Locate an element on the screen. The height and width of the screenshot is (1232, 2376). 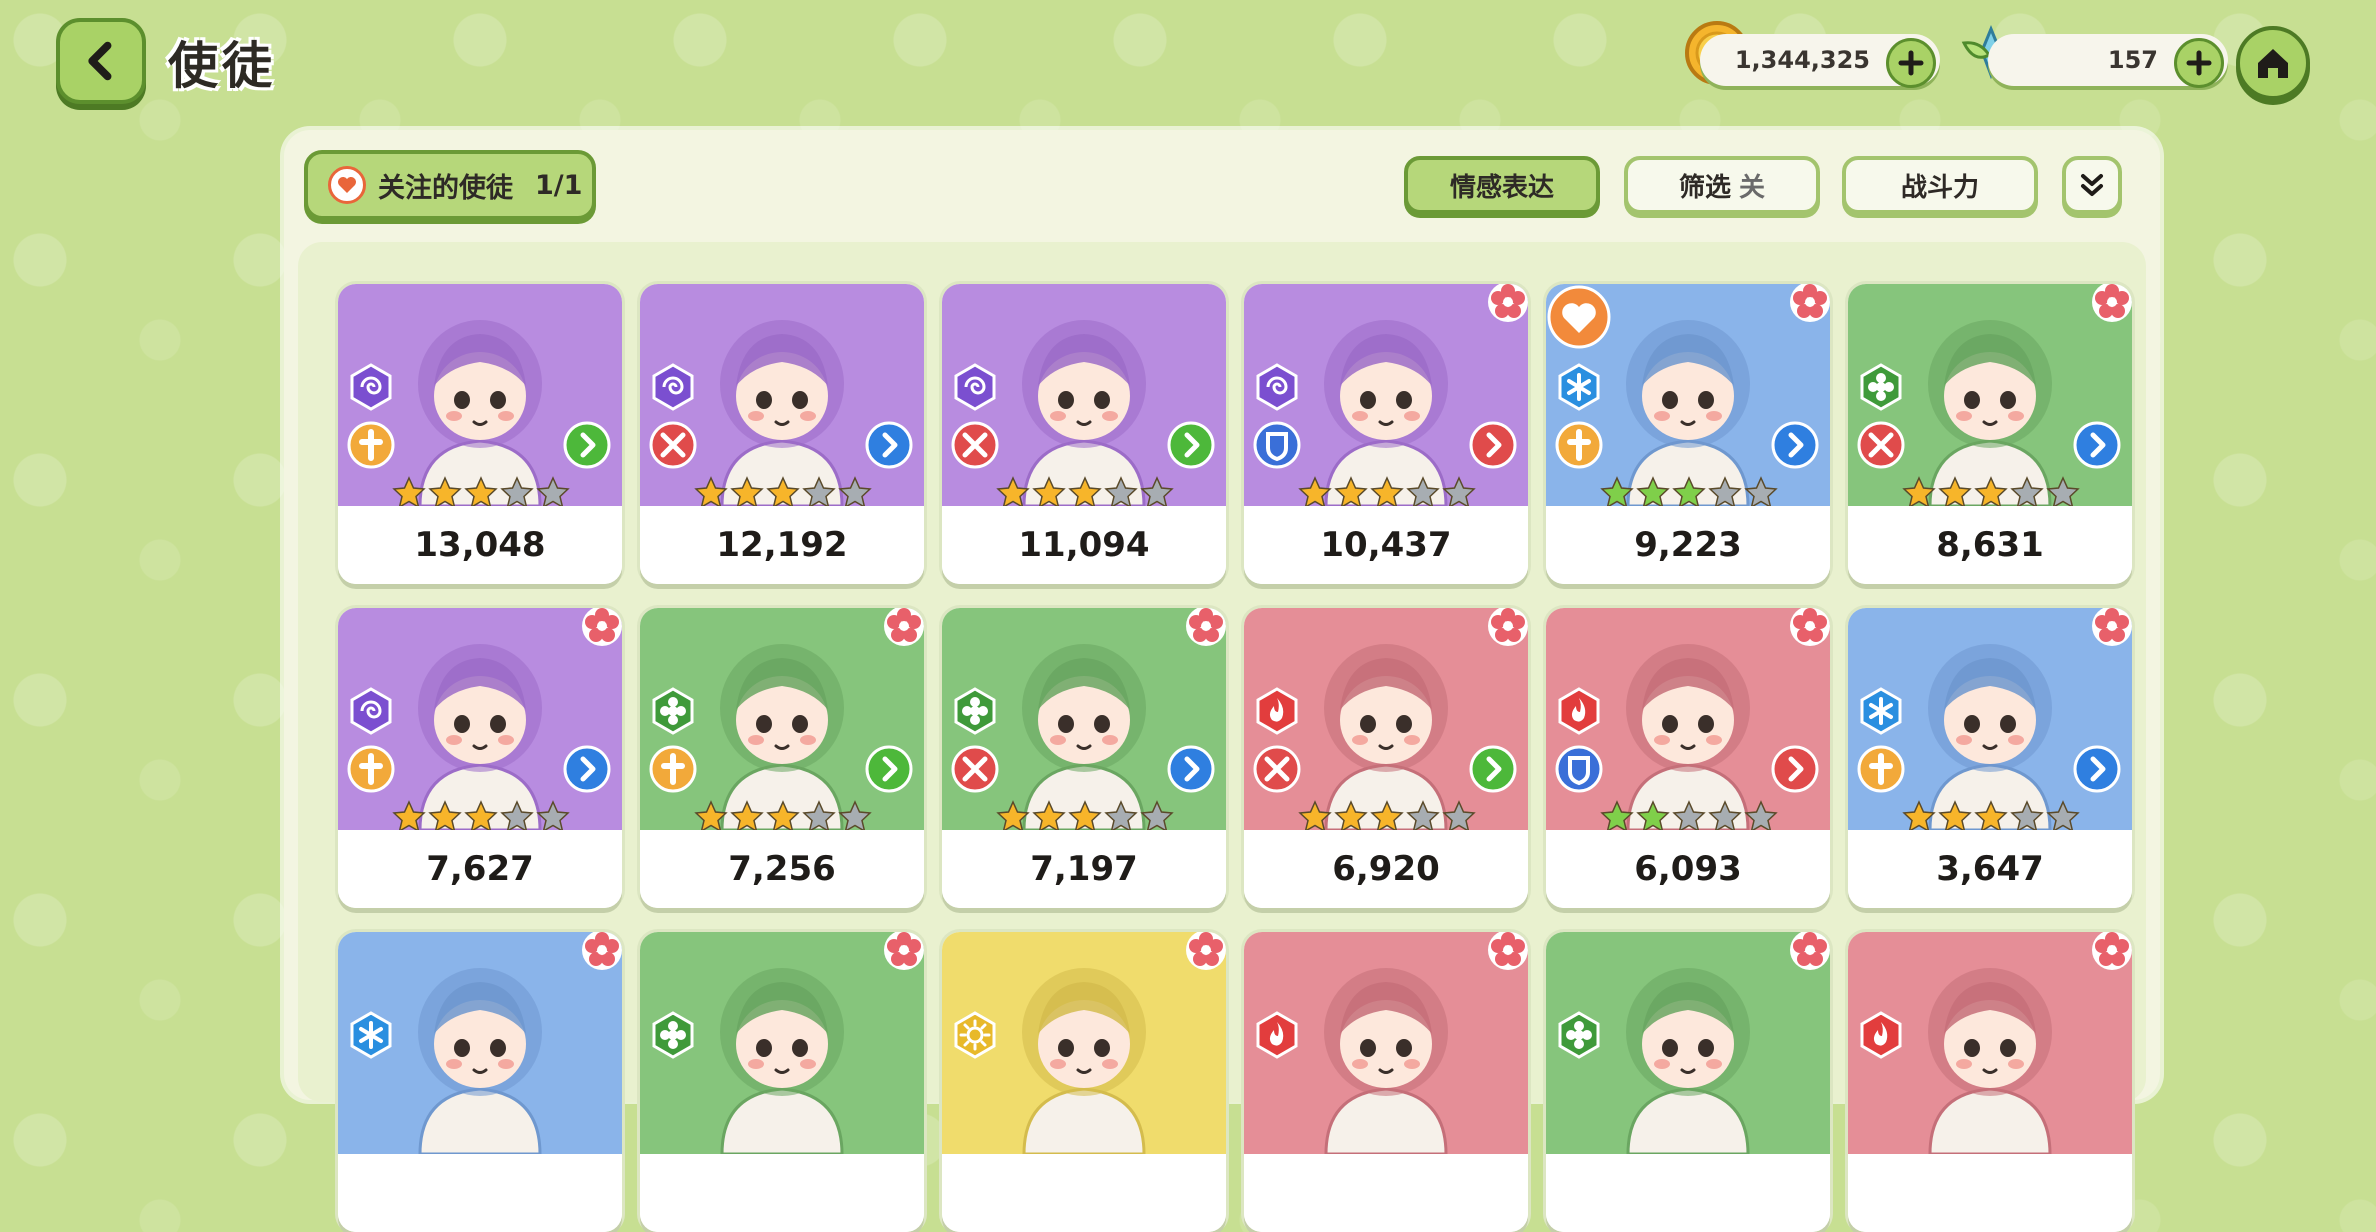
apostle-card: 8,631 is located at coordinates (1990, 434).